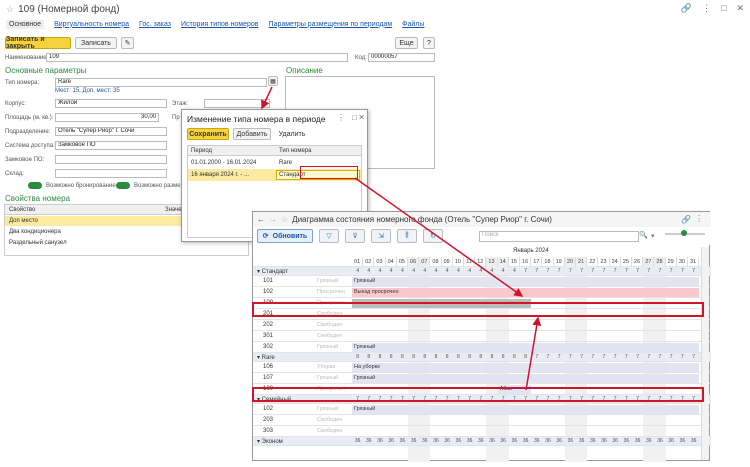 This screenshot has height=467, width=750. I want to click on back-icon: ←, so click(261, 219).